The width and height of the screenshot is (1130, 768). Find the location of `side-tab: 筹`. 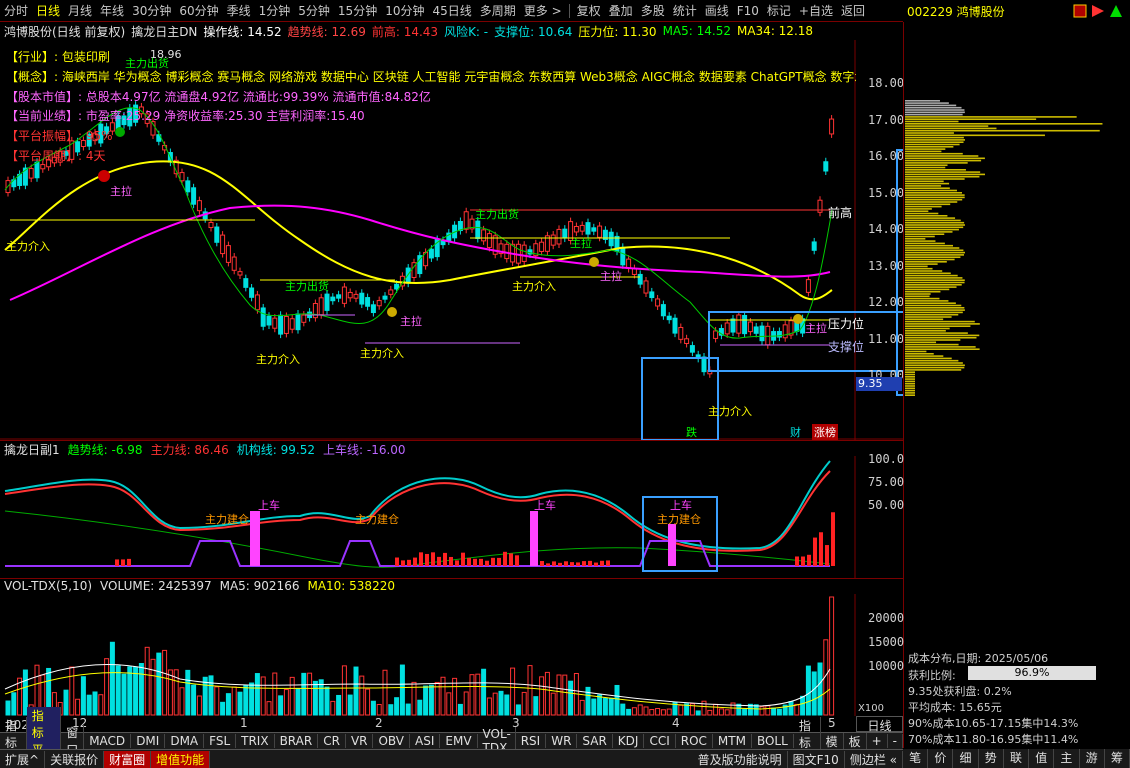

side-tab: 筹 is located at coordinates (1117, 758).